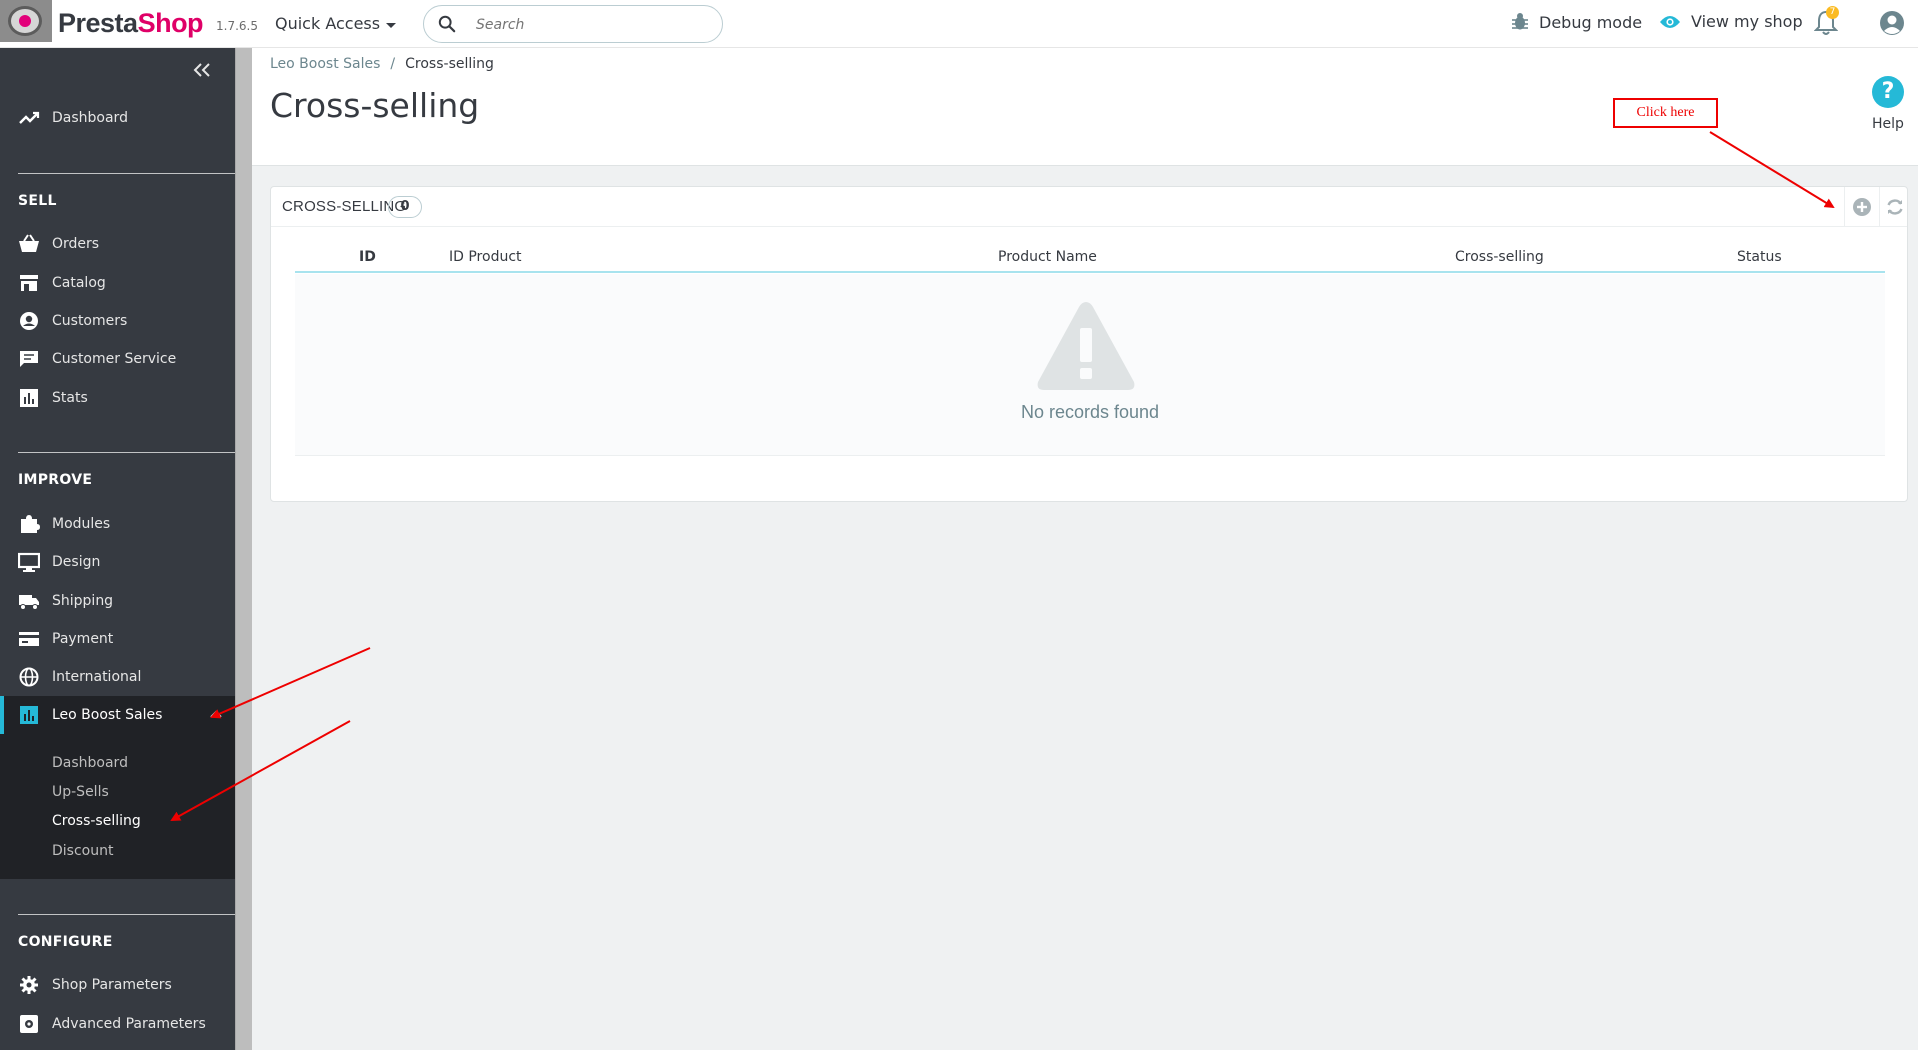  Describe the element at coordinates (29, 677) in the screenshot. I see `globe-icon` at that location.